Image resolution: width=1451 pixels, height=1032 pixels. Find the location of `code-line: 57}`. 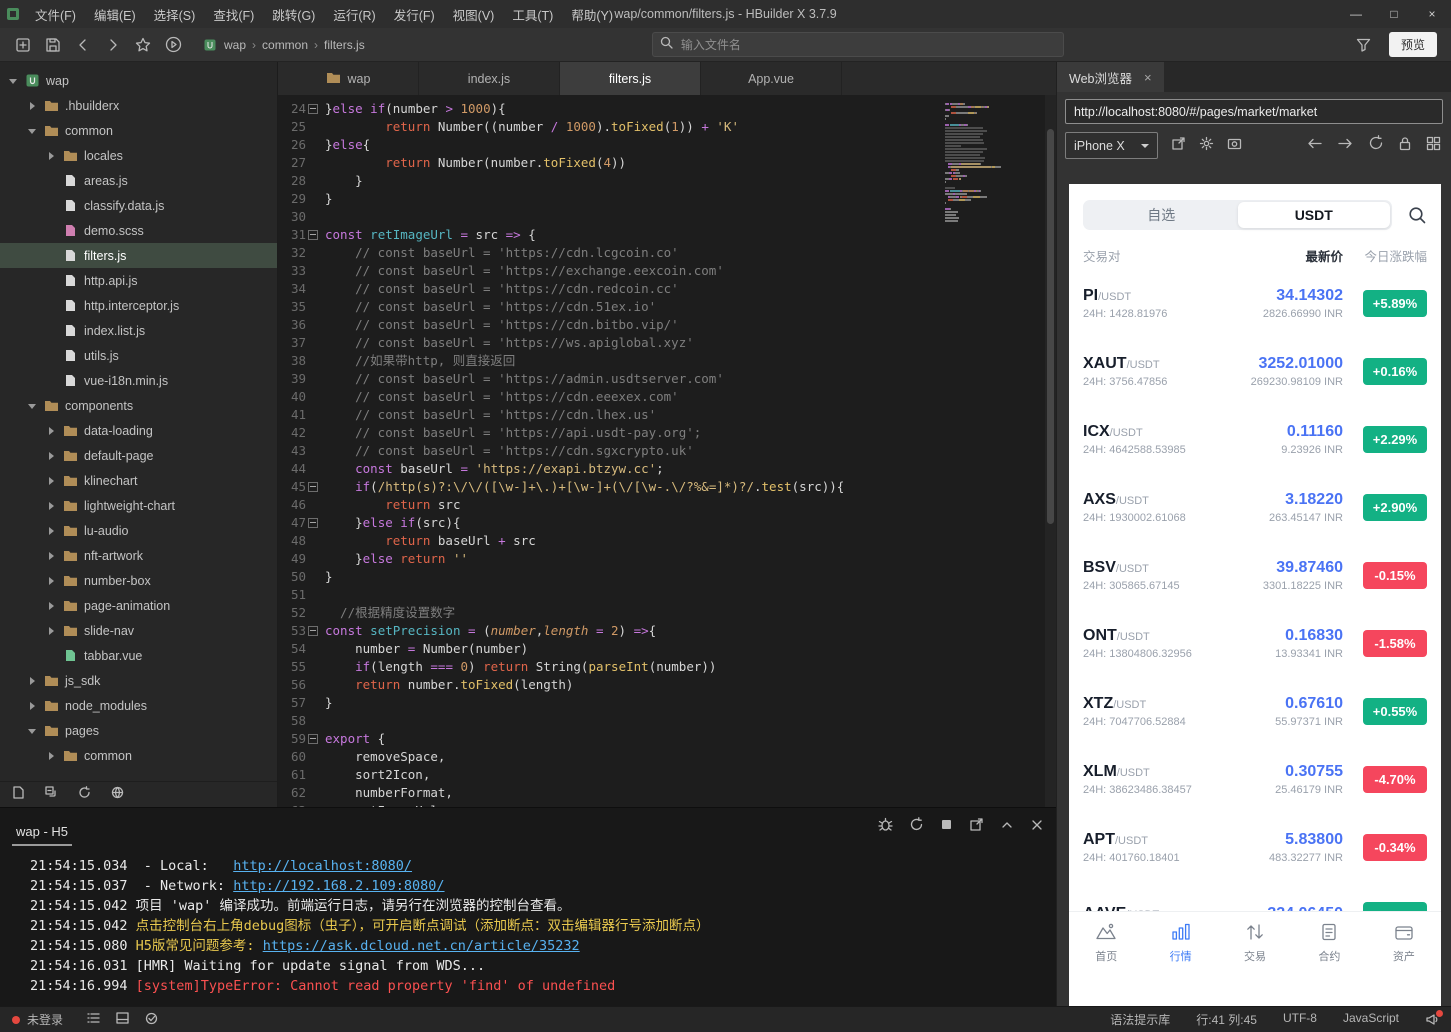

code-line: 57} is located at coordinates (611, 703).